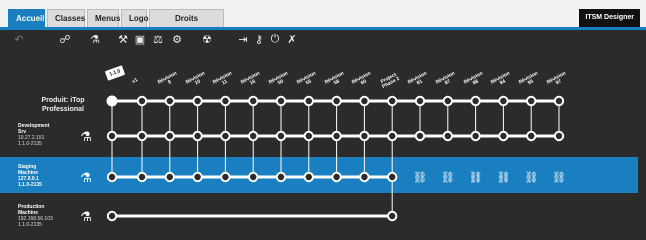 The width and height of the screenshot is (646, 240). Describe the element at coordinates (323, 39) in the screenshot. I see `toolbar: ↶ ☍ ⚗ ⚒ ▣ ⚖ ⚙ ☢ ⇥ ⚷ ⏻ ✗` at that location.